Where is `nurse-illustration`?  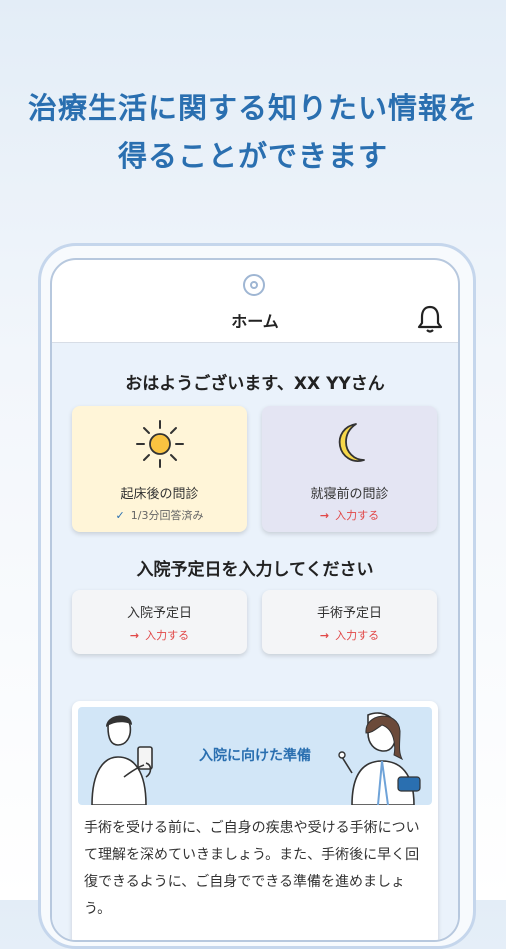
nurse-illustration is located at coordinates (379, 758).